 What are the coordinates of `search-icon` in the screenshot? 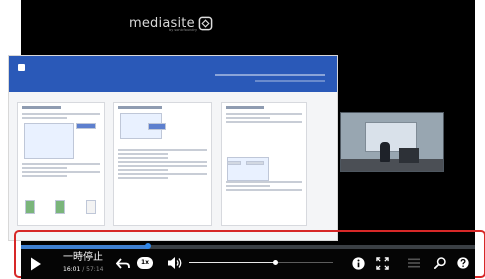 It's located at (440, 263).